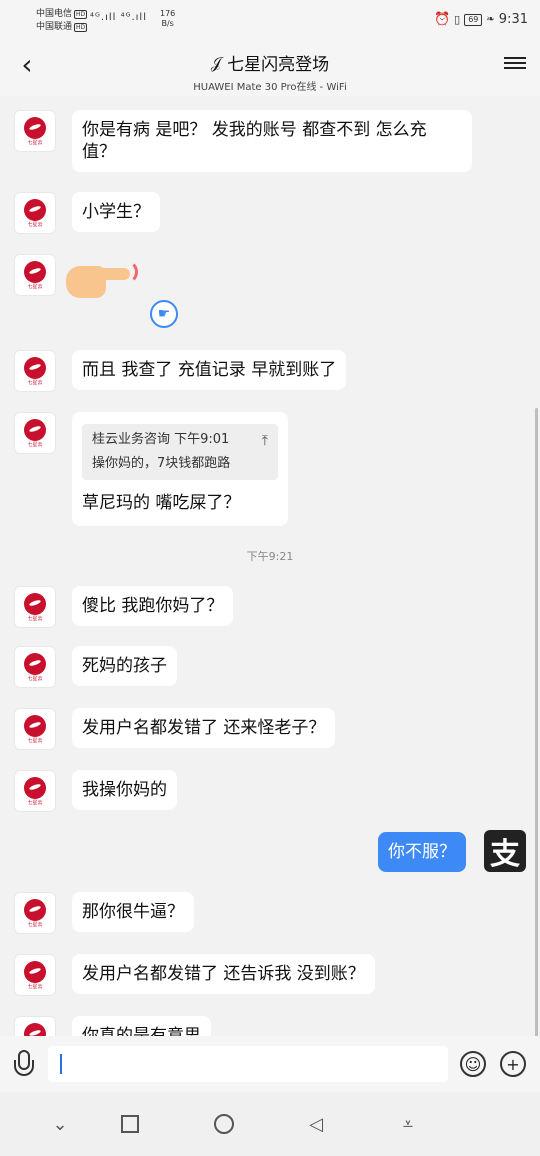 The width and height of the screenshot is (540, 1156). What do you see at coordinates (161, 463) in the screenshot?
I see `quote-body: 操你妈的，7块钱都跑路` at bounding box center [161, 463].